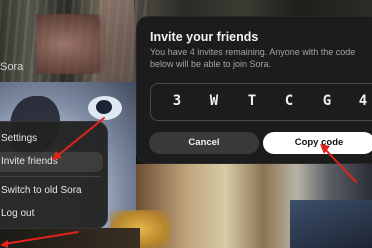 The height and width of the screenshot is (248, 372). What do you see at coordinates (204, 143) in the screenshot?
I see `cancel-button: Cancel` at bounding box center [204, 143].